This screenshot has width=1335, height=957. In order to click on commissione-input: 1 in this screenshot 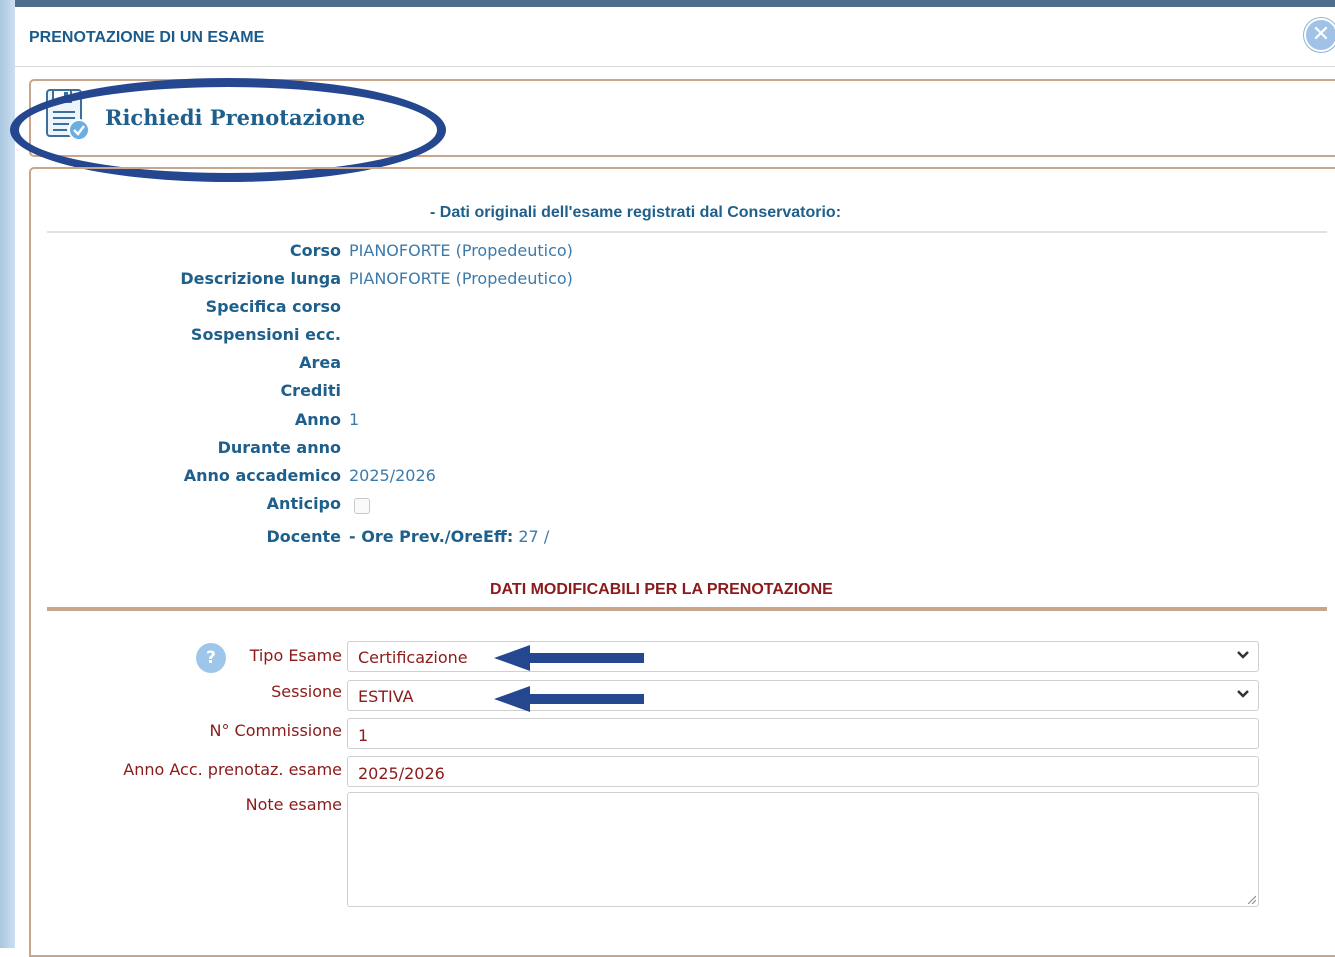, I will do `click(803, 733)`.